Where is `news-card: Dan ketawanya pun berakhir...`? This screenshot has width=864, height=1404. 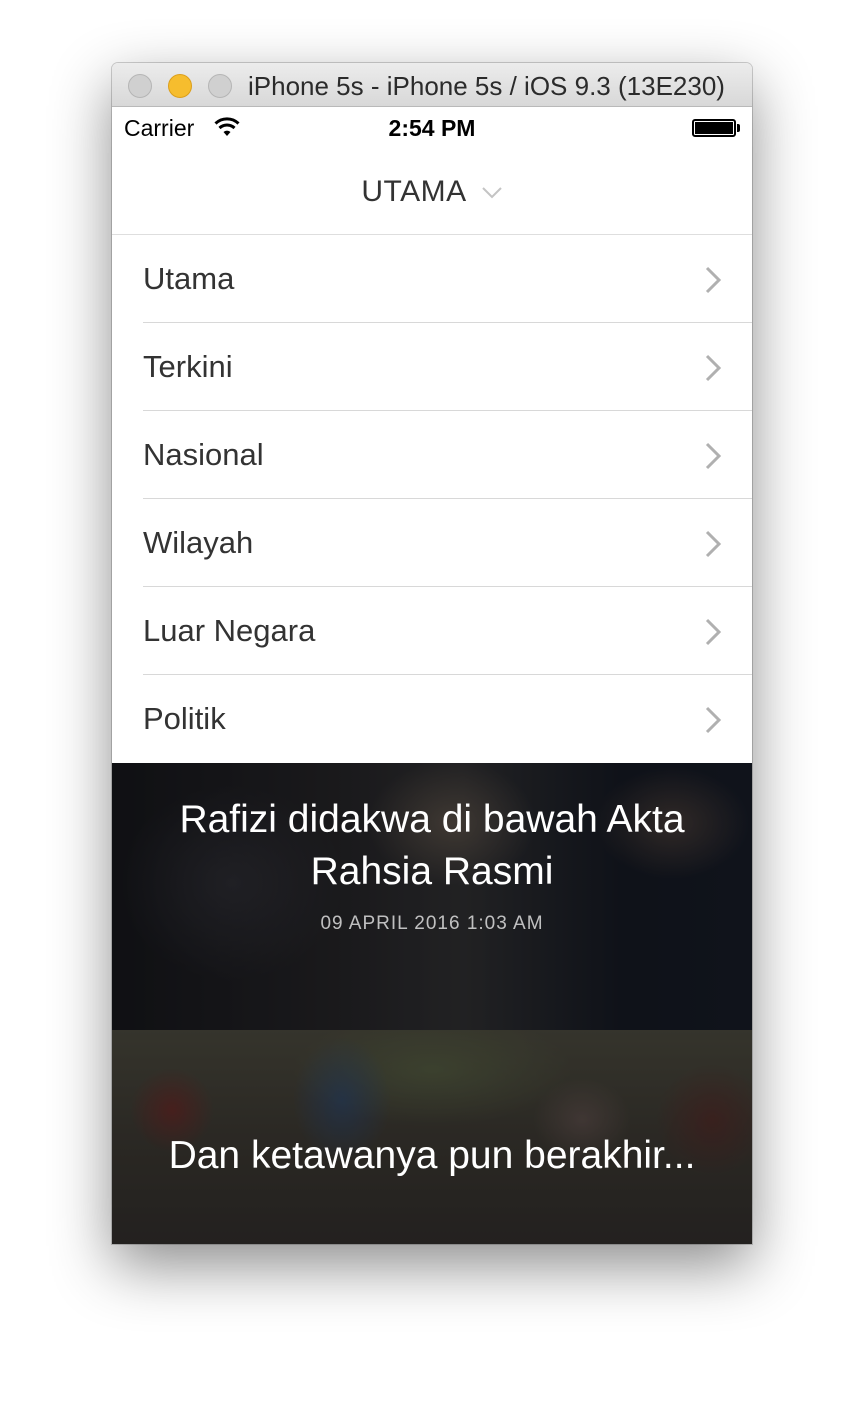
news-card: Dan ketawanya pun berakhir... is located at coordinates (432, 1137).